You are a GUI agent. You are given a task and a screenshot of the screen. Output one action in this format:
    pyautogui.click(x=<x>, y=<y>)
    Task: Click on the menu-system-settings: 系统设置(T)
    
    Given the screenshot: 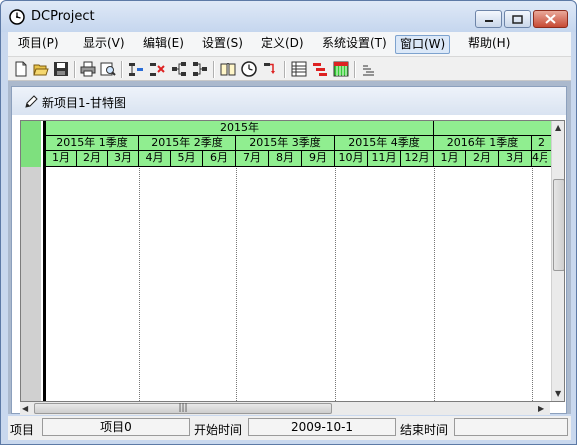 What is the action you would take?
    pyautogui.click(x=354, y=44)
    